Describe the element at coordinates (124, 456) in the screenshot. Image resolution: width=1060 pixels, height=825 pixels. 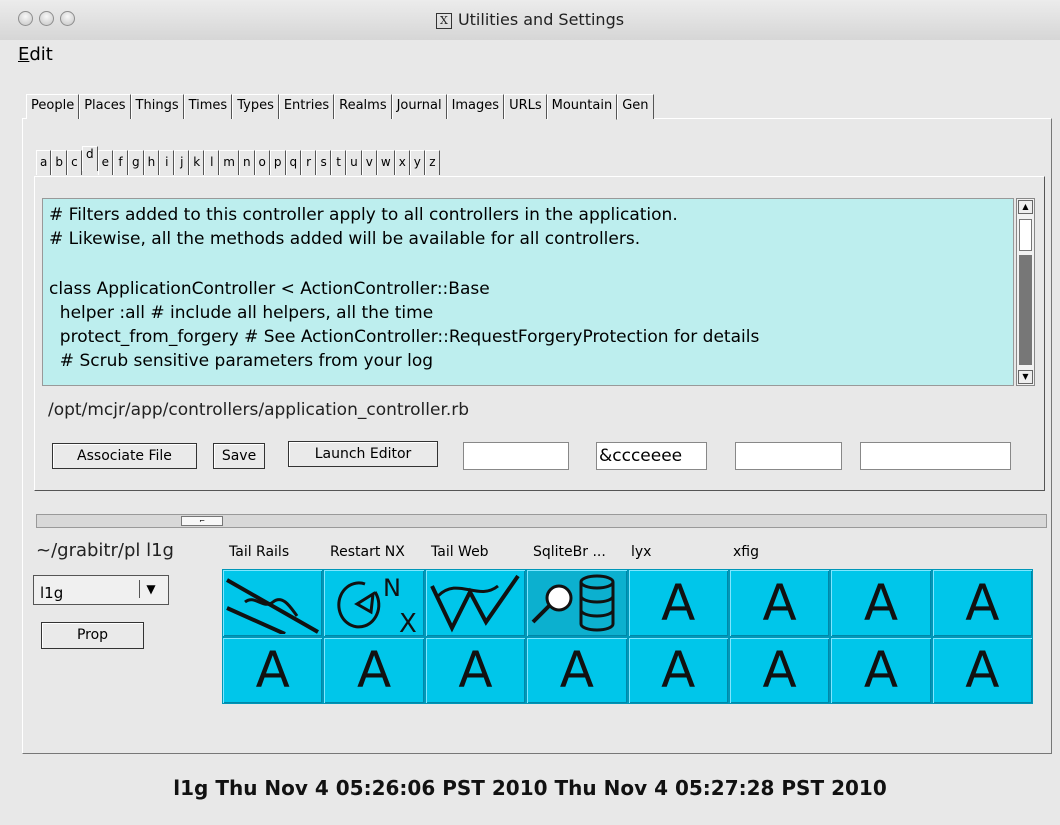
I see `associate-file-button: Associate File` at that location.